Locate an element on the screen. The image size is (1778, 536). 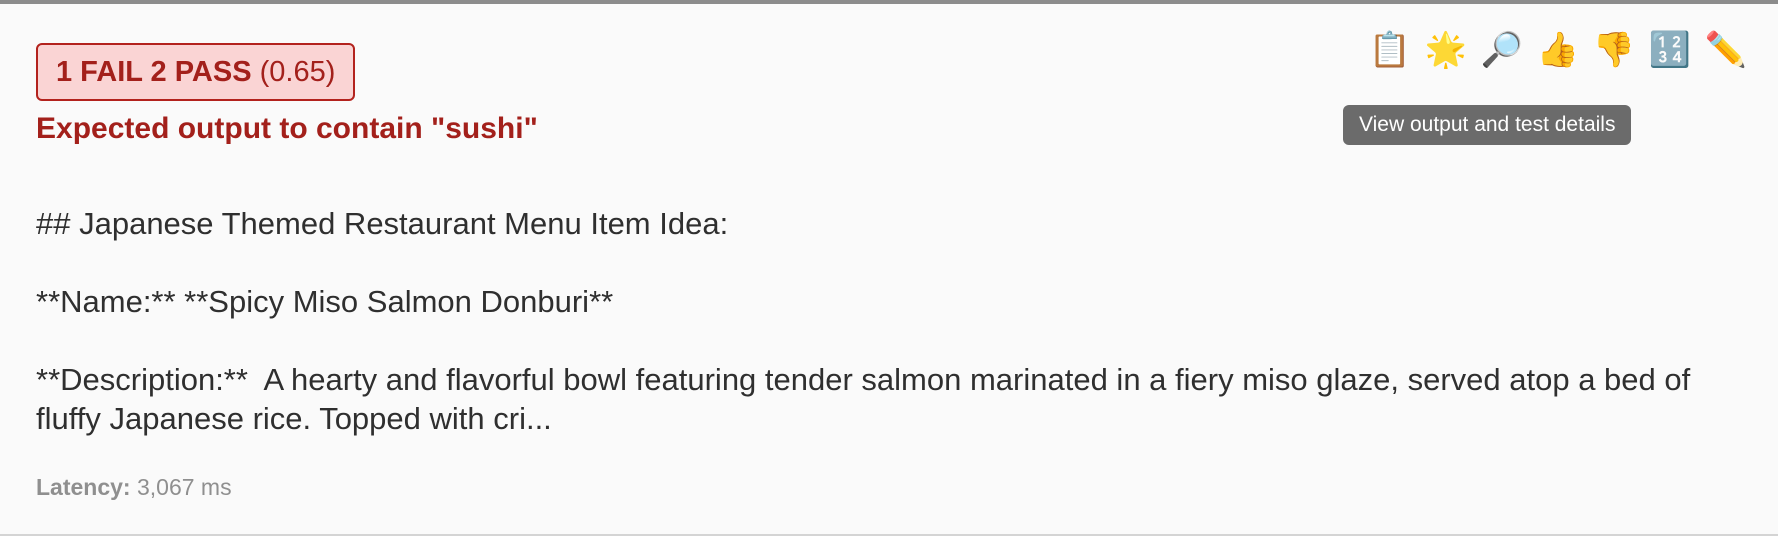
tooltip: View output and test details is located at coordinates (1487, 125).